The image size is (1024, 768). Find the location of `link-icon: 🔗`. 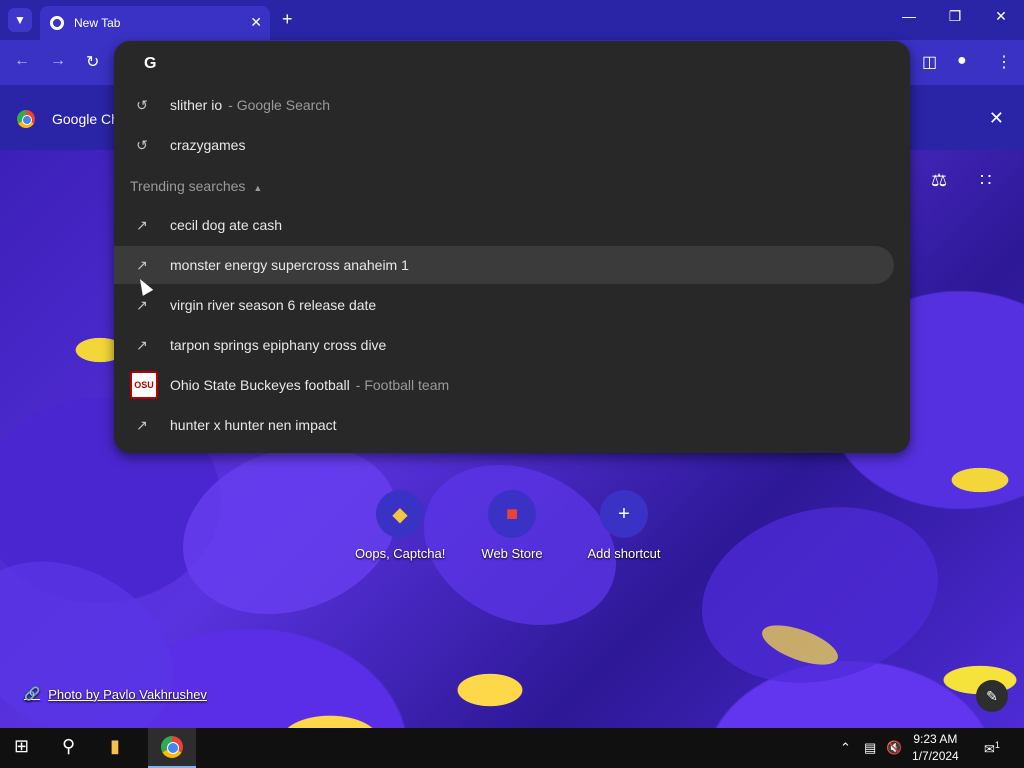

link-icon: 🔗 is located at coordinates (32, 693).